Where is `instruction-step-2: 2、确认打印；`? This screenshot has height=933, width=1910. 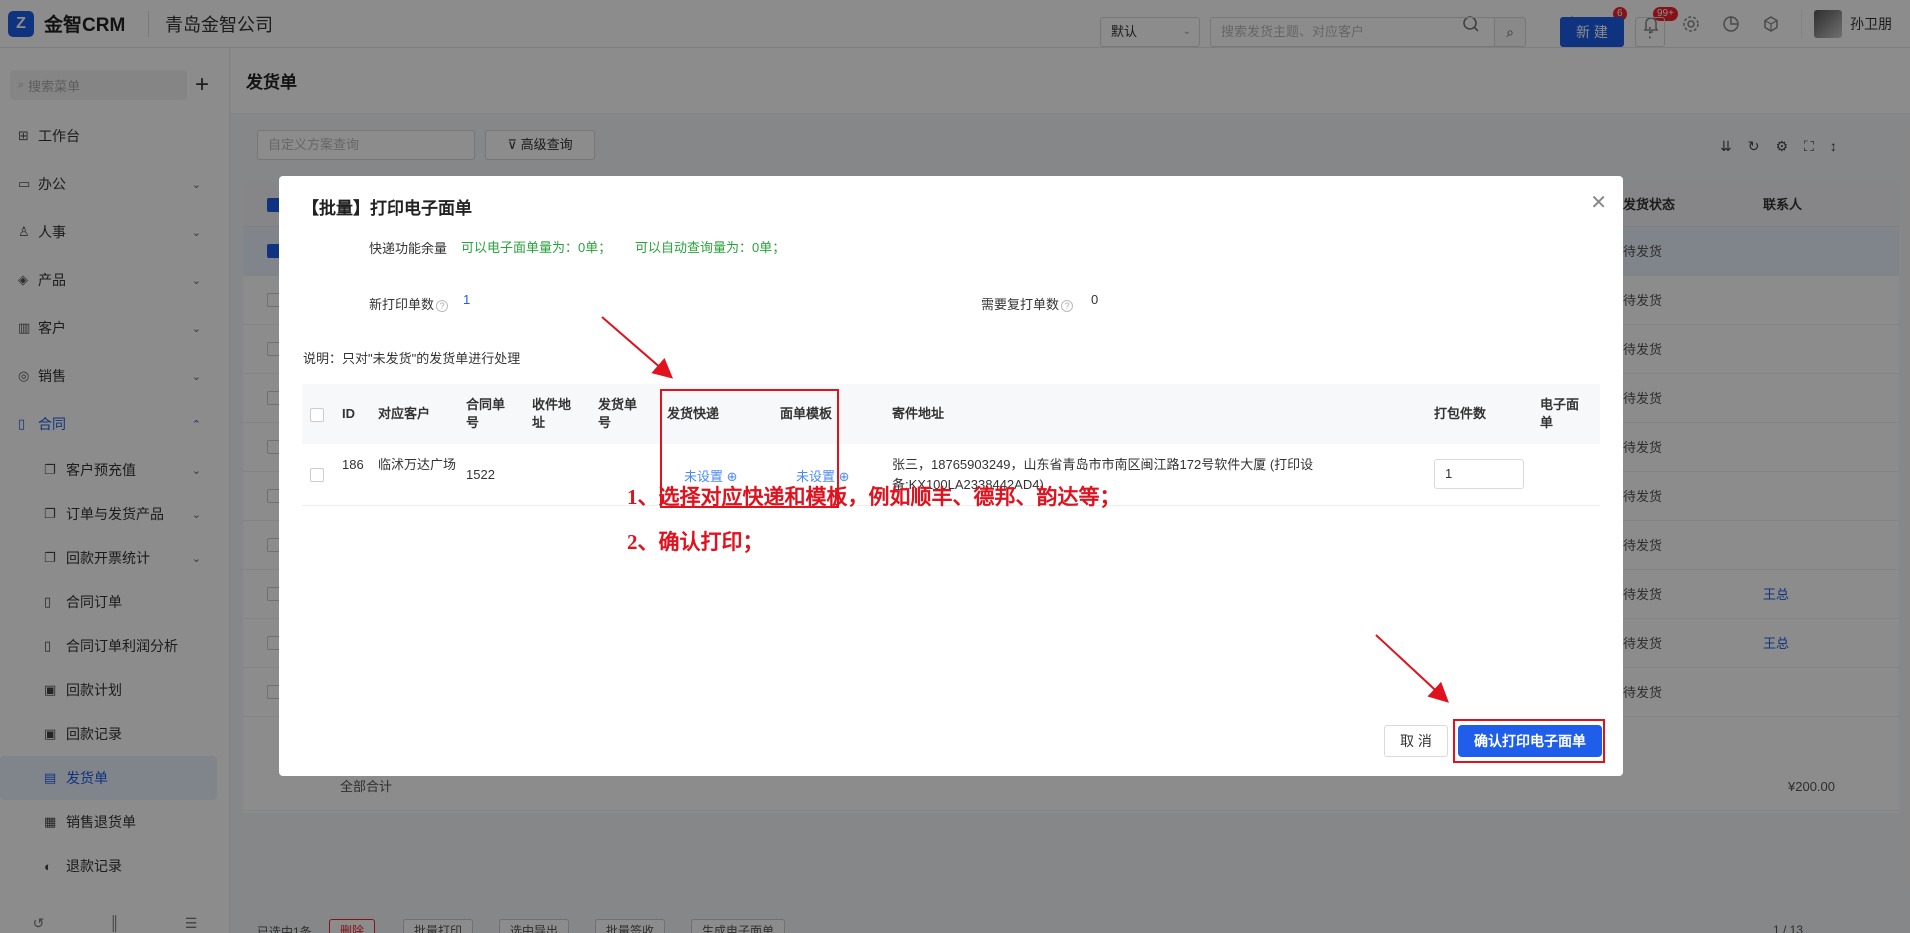 instruction-step-2: 2、确认打印； is located at coordinates (695, 542).